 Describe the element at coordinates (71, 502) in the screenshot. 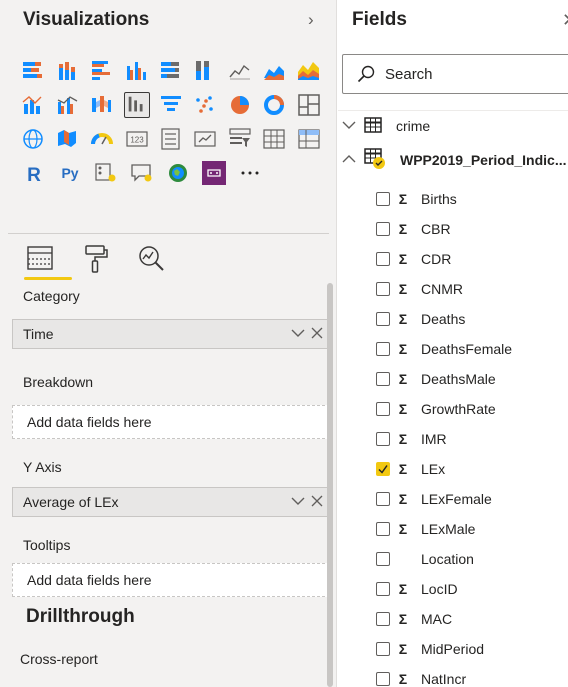

I see `y-axis-field-name: Average of LEx` at that location.